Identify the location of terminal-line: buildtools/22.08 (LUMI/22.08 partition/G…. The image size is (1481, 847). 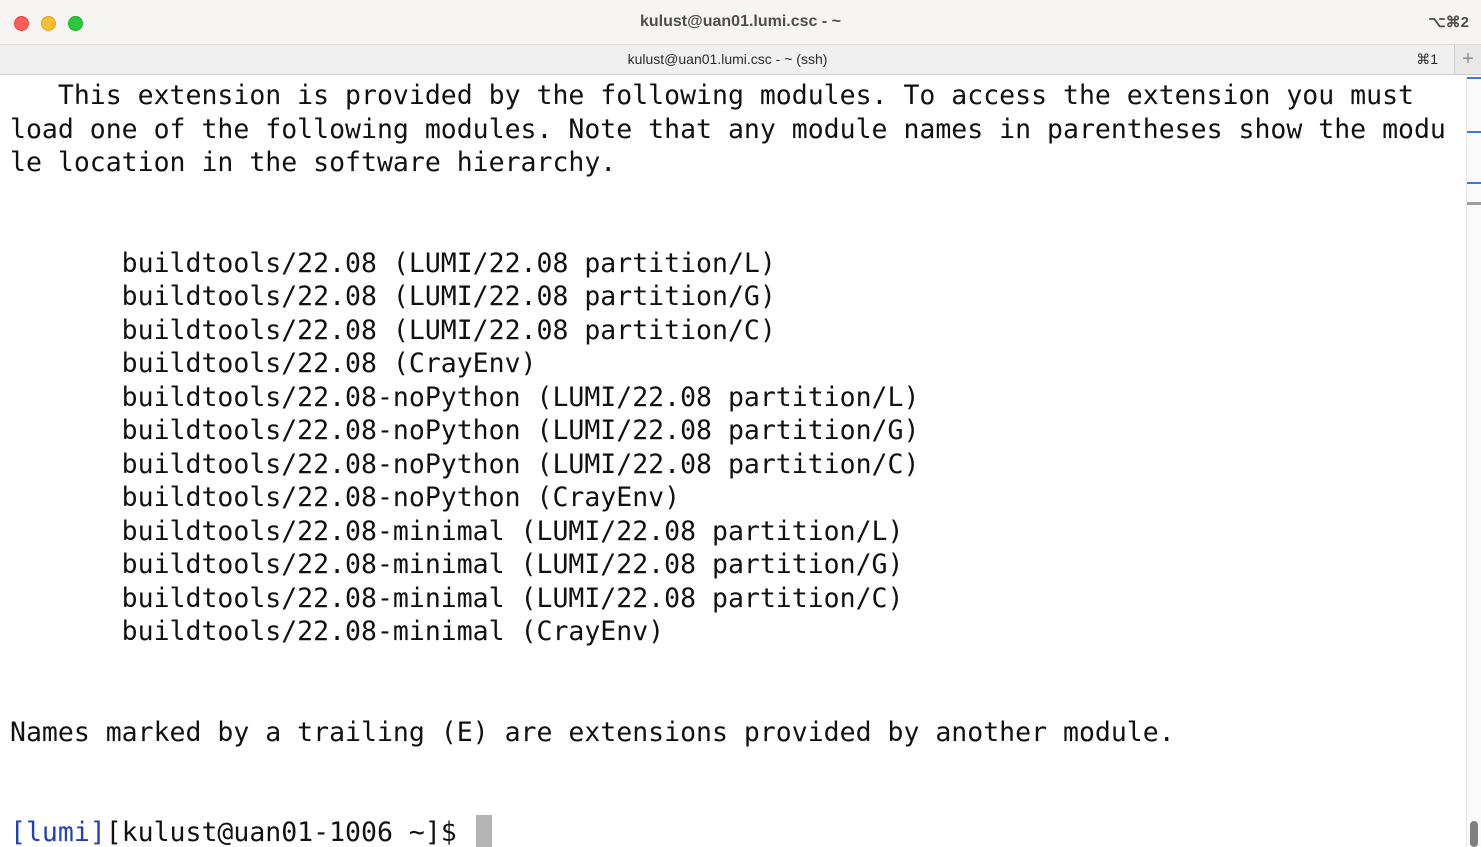
(393, 296).